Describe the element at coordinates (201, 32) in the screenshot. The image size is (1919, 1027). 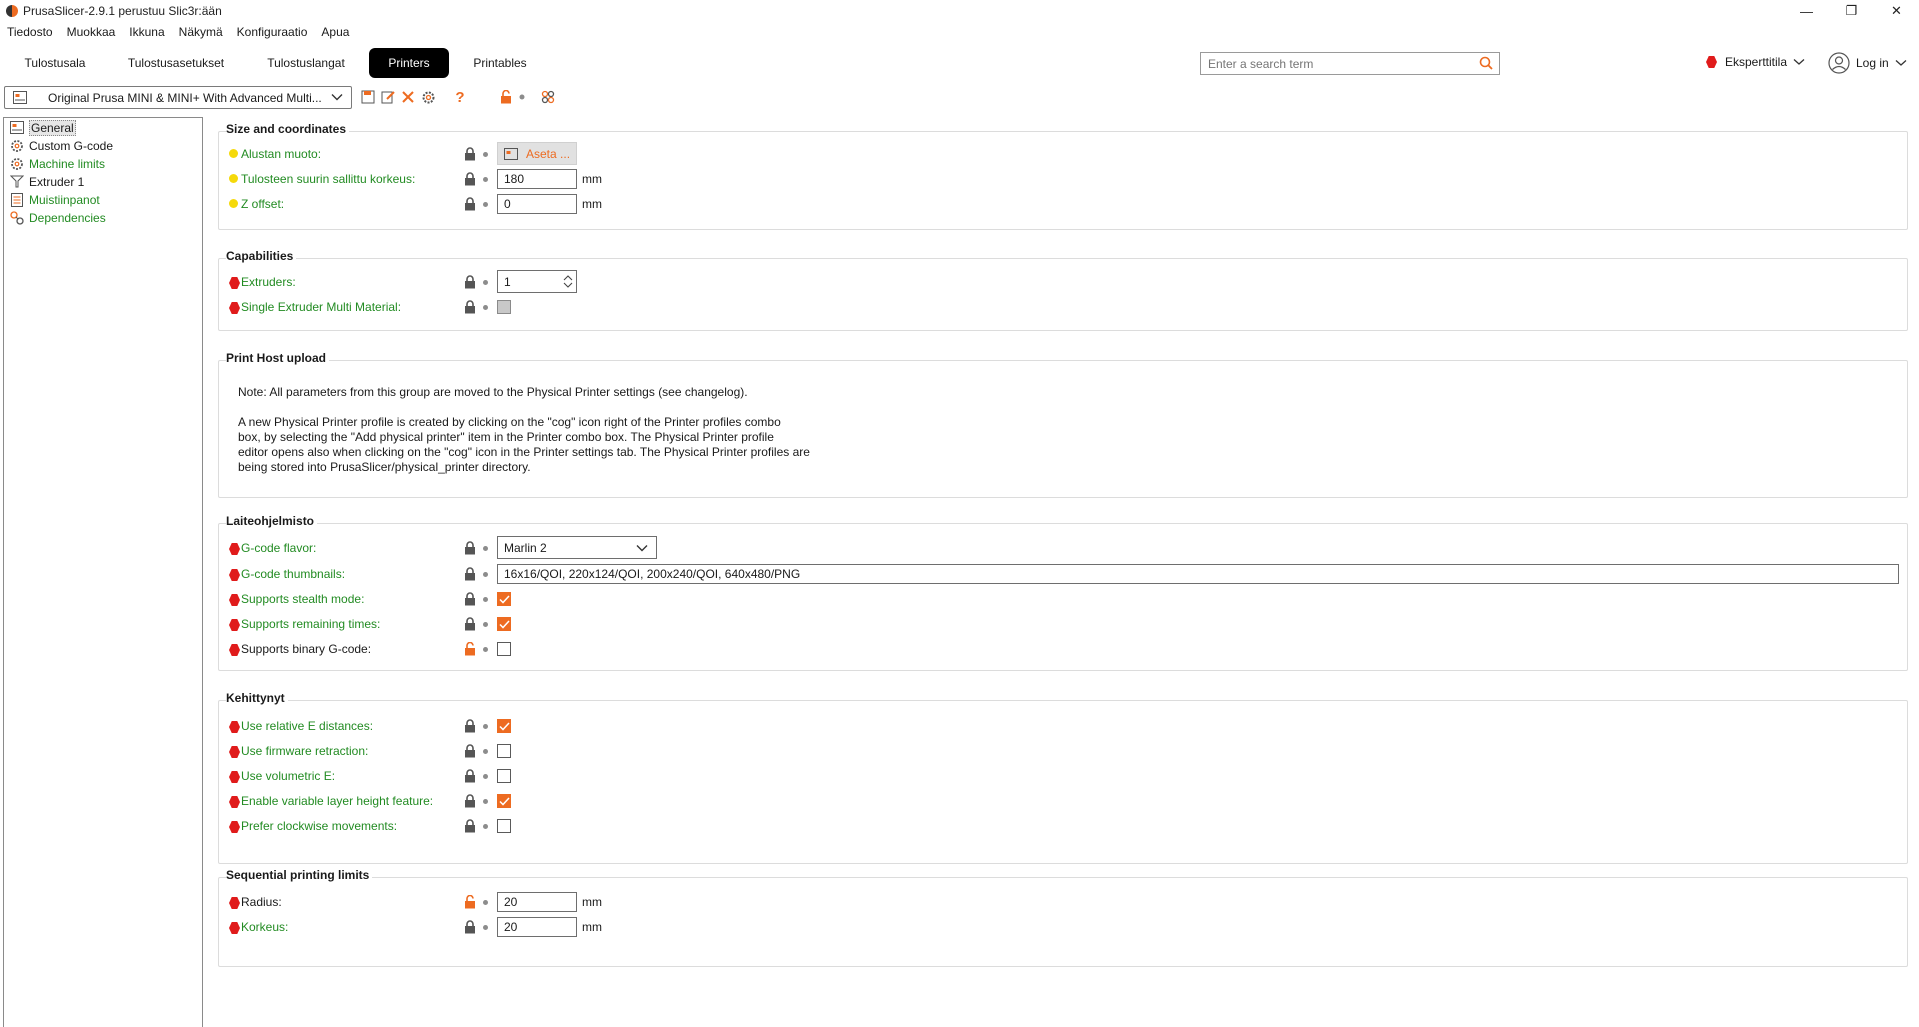
I see `menu-view: Näkymä` at that location.